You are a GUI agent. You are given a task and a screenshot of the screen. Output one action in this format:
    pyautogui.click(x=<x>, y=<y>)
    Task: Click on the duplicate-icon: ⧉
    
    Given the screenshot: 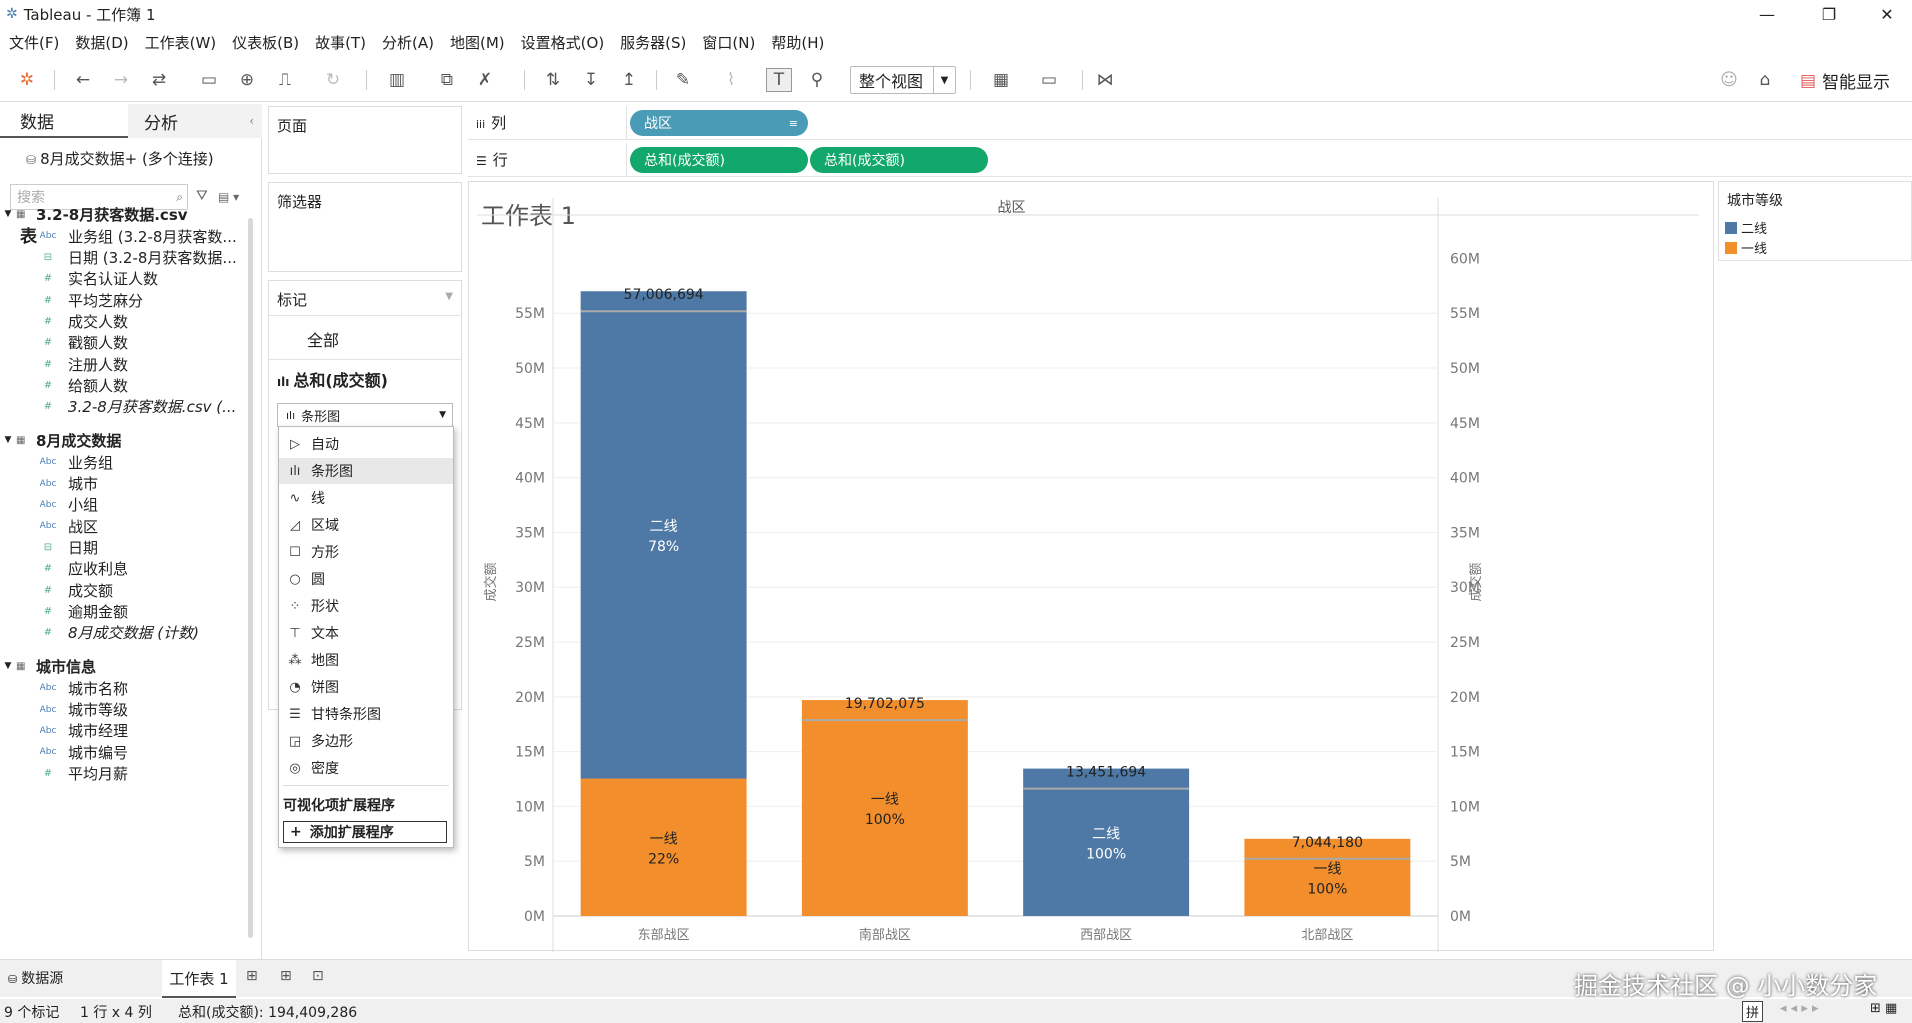 What is the action you would take?
    pyautogui.click(x=447, y=80)
    